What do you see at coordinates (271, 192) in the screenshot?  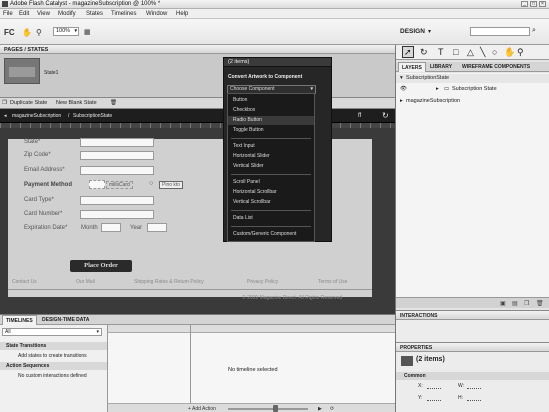 I see `option-horizontal-scrollbar: Horizontal Scrollbar` at bounding box center [271, 192].